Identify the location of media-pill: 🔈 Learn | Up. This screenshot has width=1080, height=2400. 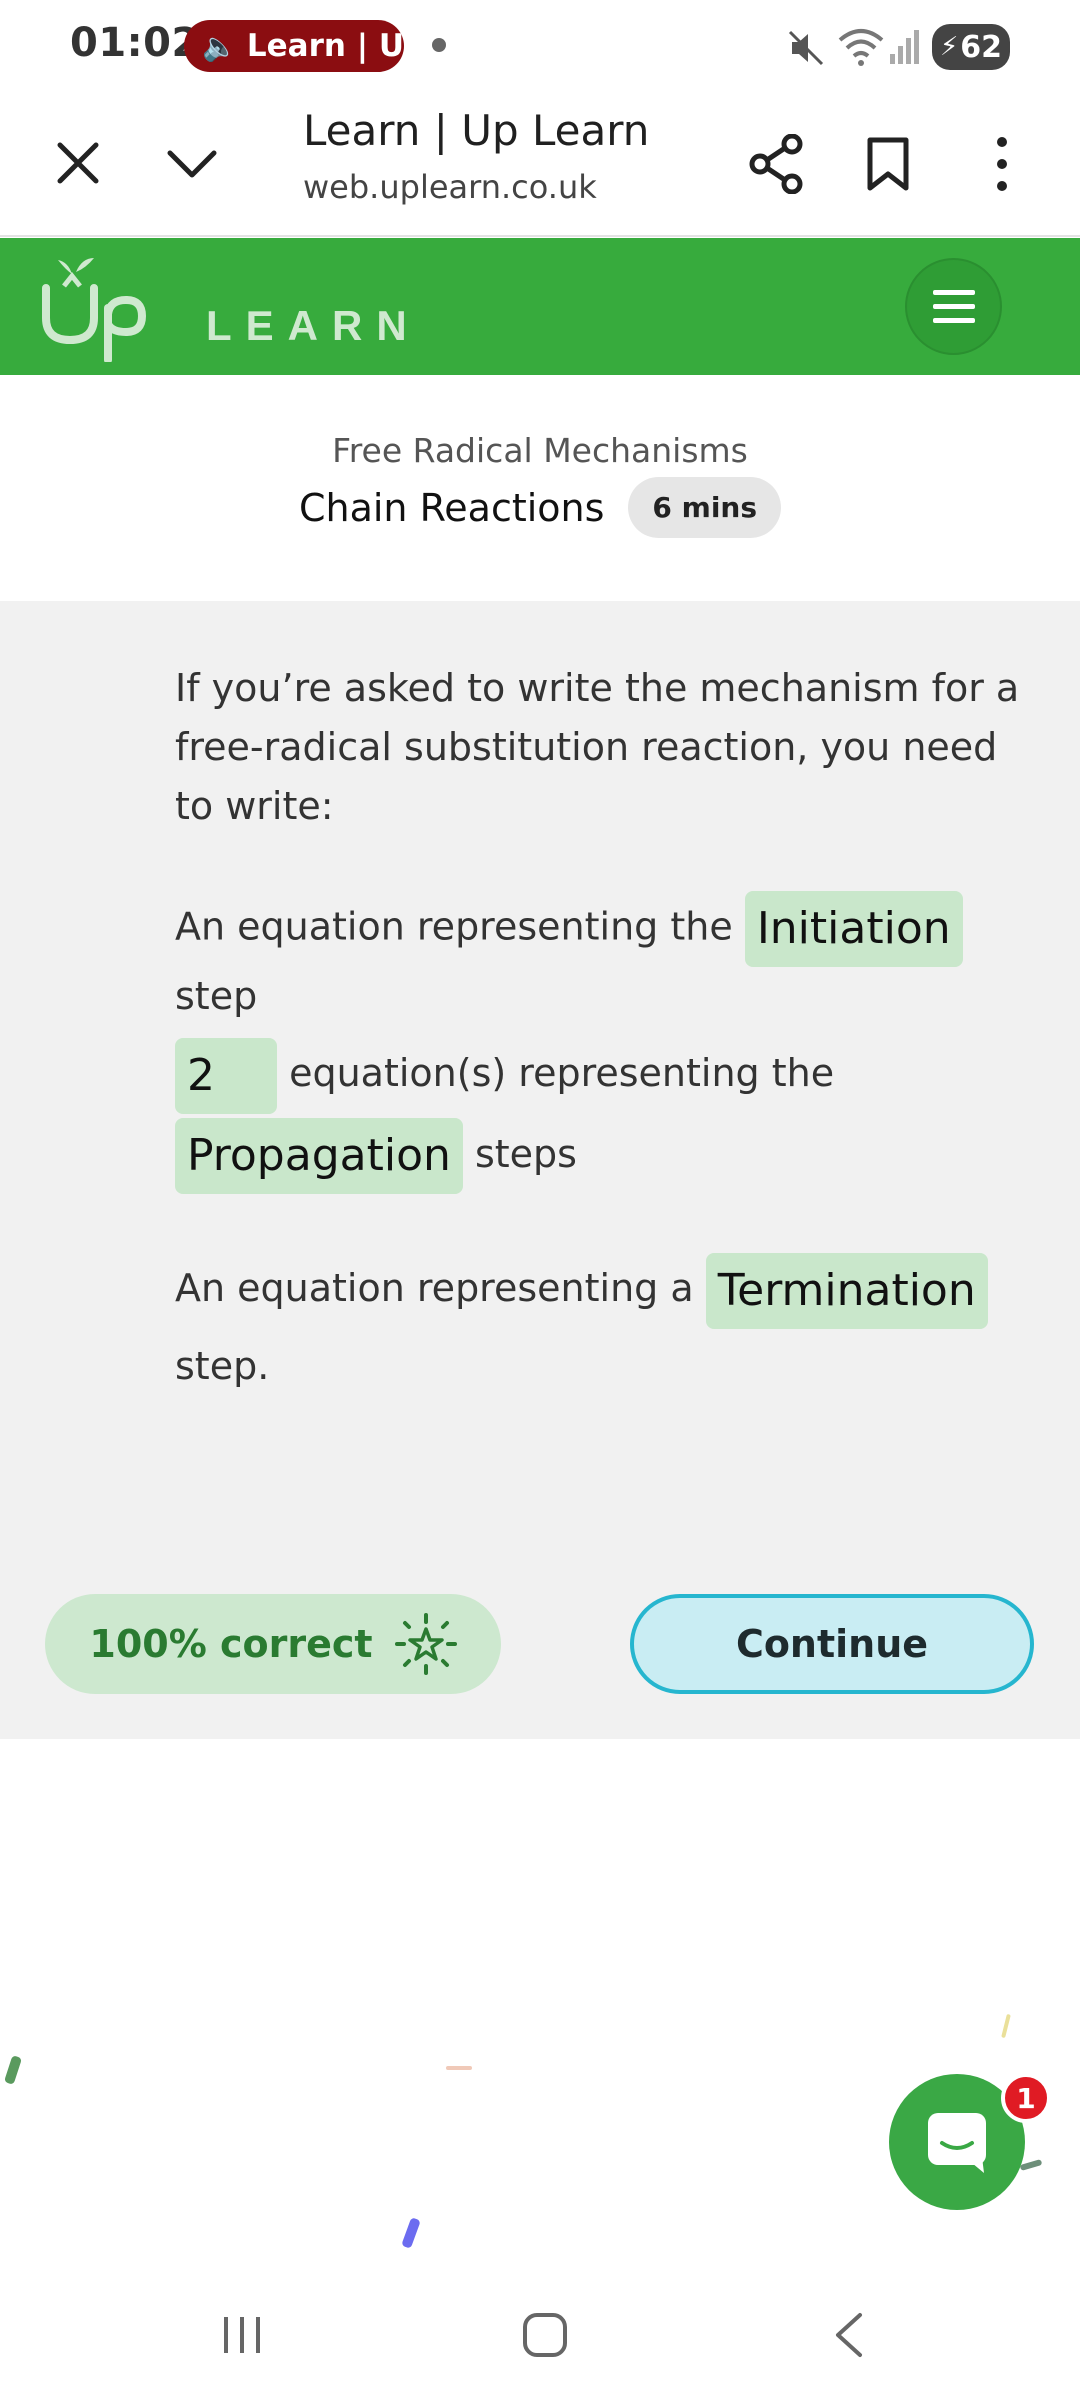
(294, 46).